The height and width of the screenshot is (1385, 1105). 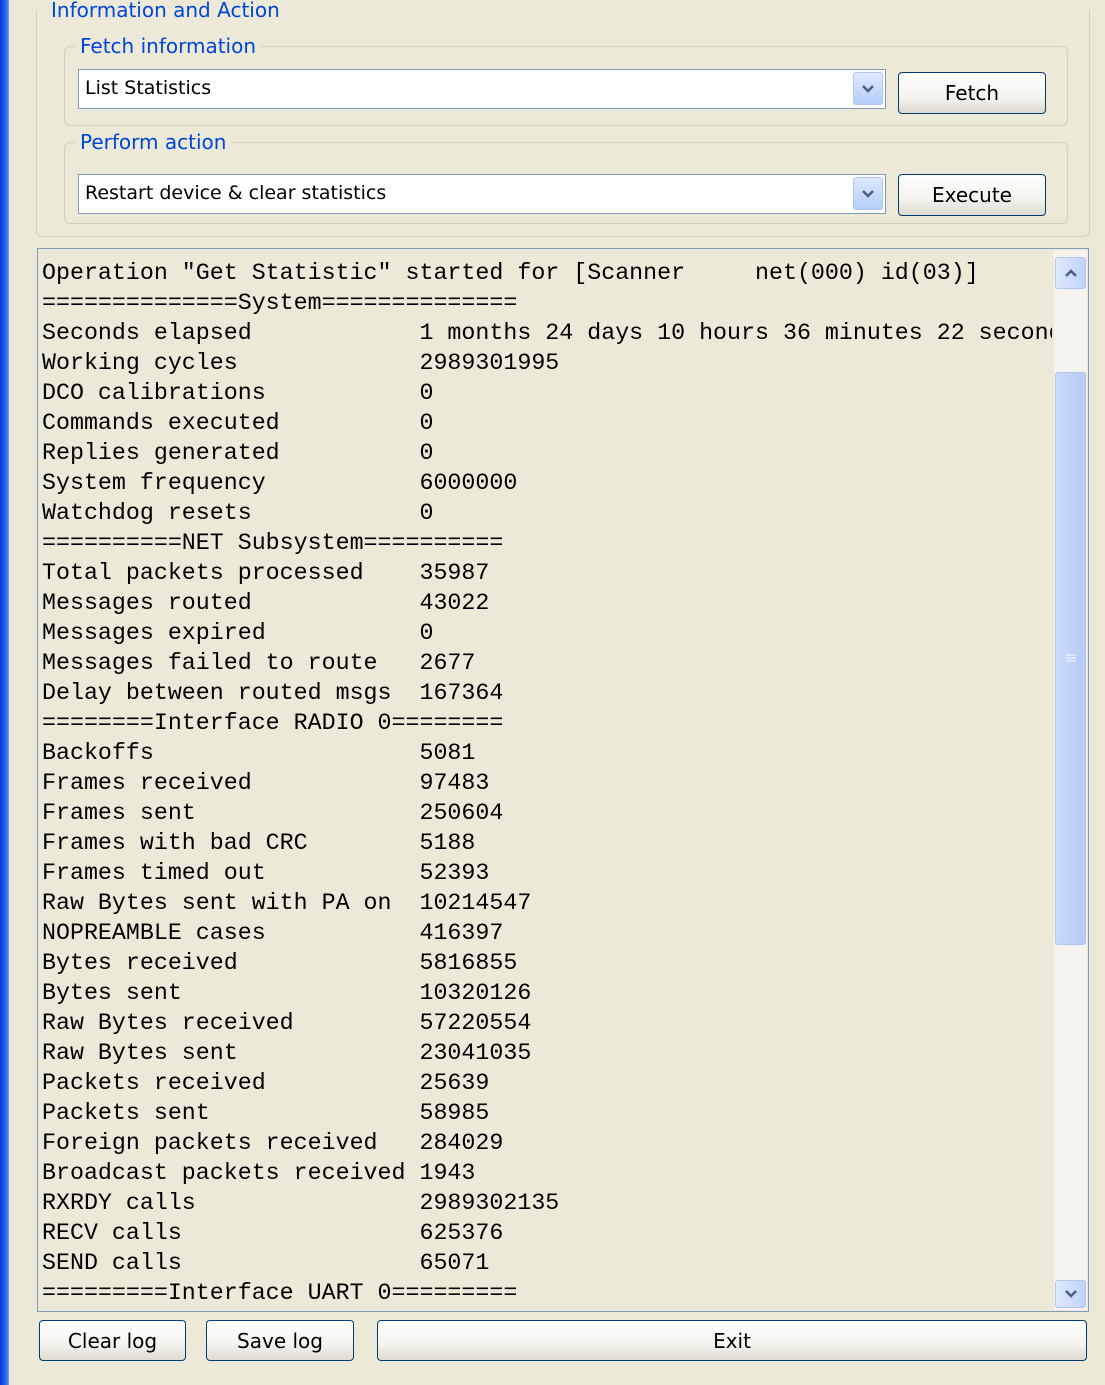 I want to click on log-line: Frames with bad CRC 5188, so click(x=259, y=843).